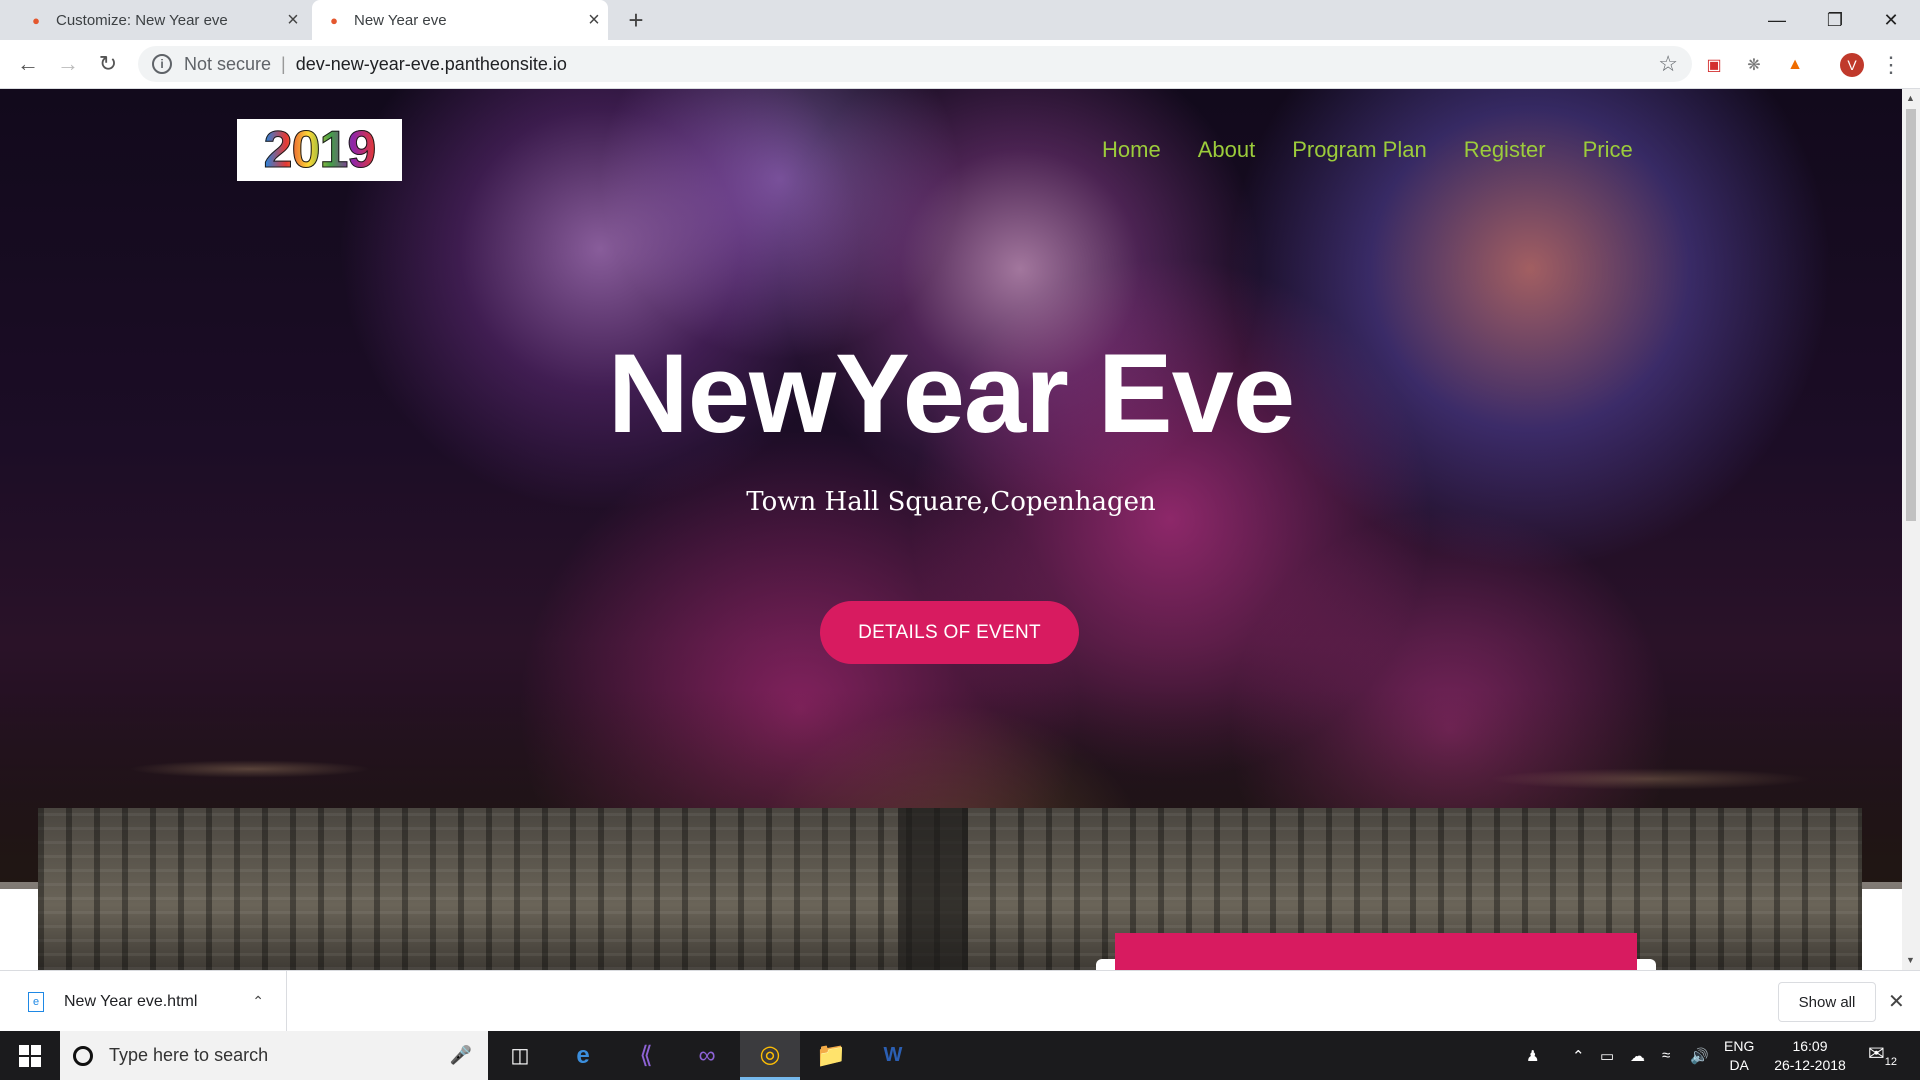 This screenshot has height=1080, width=1920. What do you see at coordinates (1911, 529) in the screenshot?
I see `page-scrollbar: ▲ ▼` at bounding box center [1911, 529].